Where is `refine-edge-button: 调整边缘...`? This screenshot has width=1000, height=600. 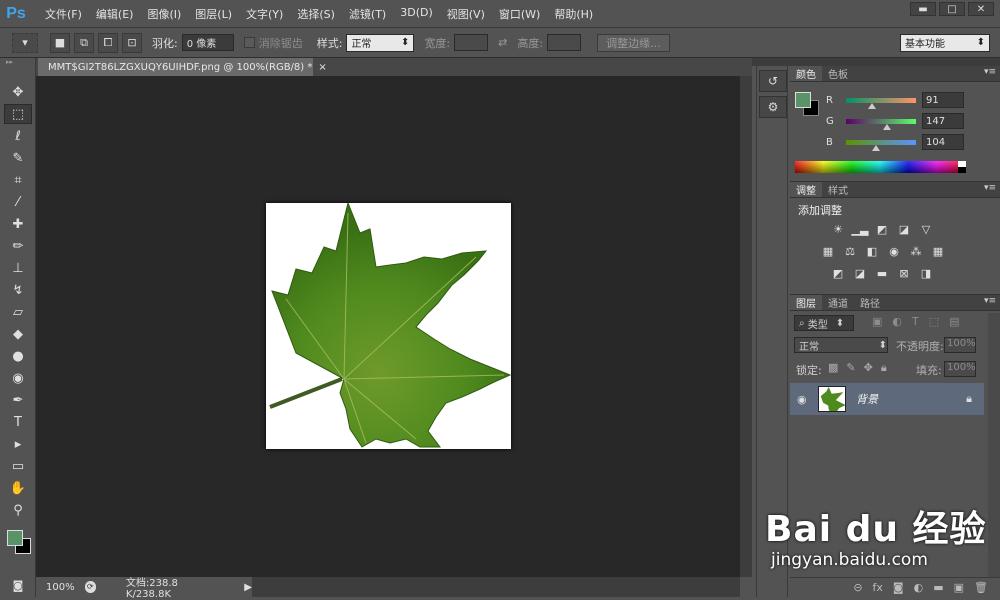 refine-edge-button: 调整边缘... is located at coordinates (633, 42).